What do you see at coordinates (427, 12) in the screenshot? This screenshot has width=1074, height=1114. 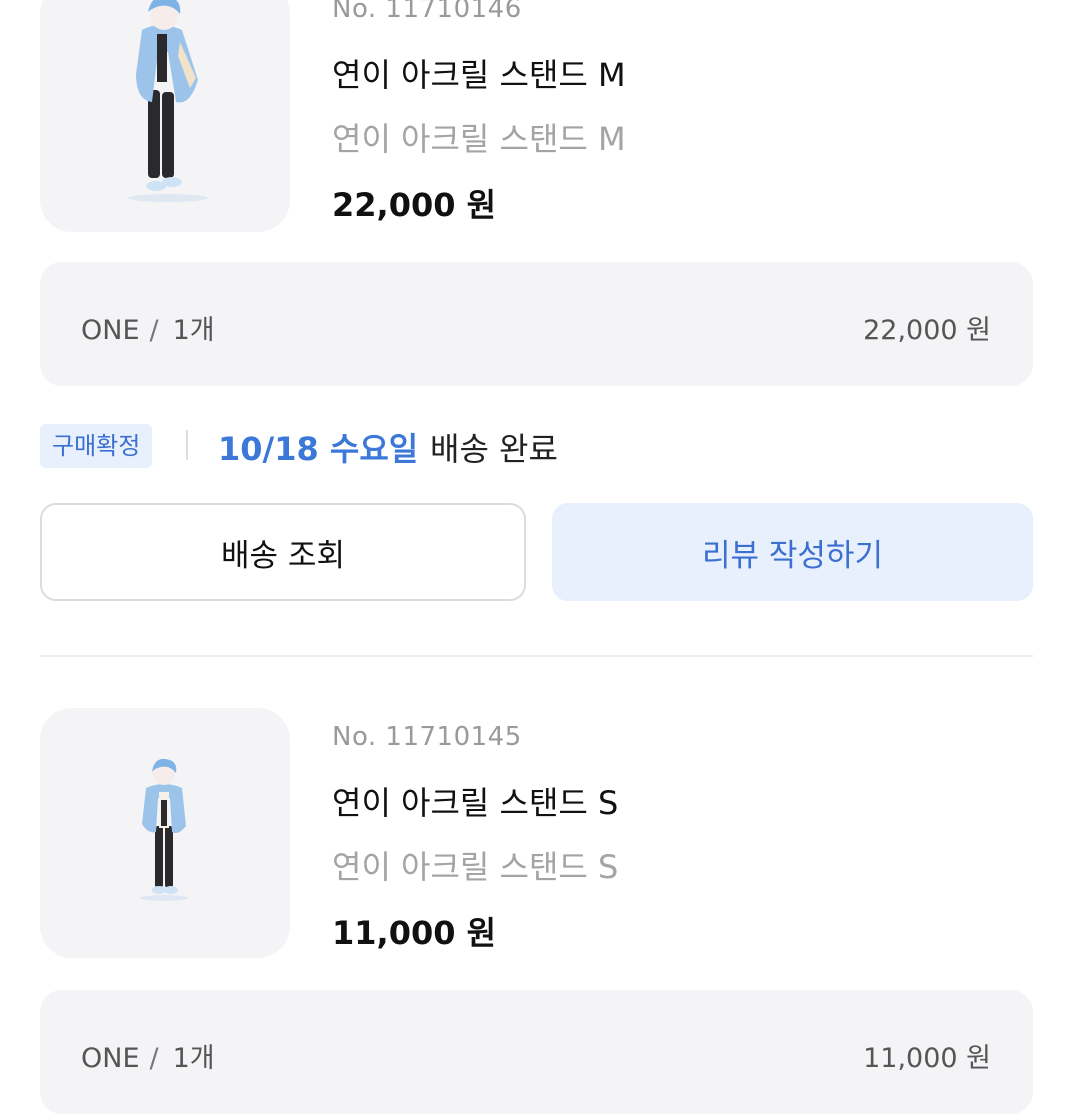 I see `product-number: No. 11710146` at bounding box center [427, 12].